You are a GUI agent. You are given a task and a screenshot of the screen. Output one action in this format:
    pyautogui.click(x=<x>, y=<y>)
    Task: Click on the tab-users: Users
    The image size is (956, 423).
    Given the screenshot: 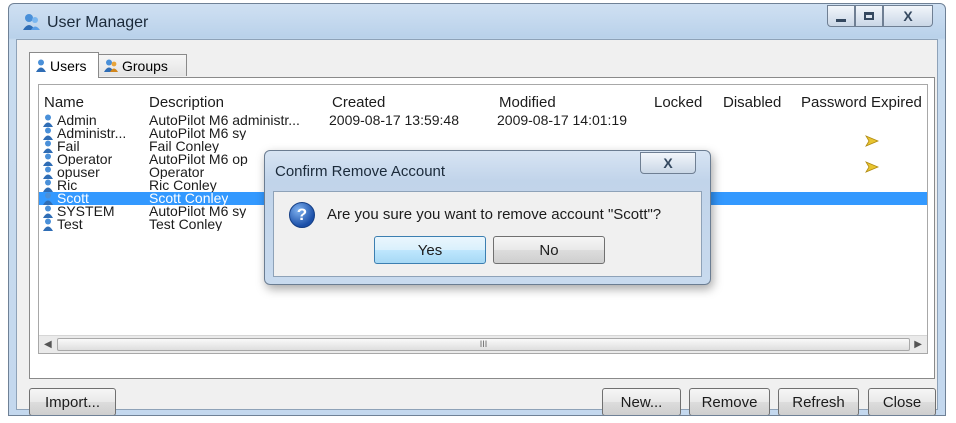 What is the action you would take?
    pyautogui.click(x=64, y=65)
    